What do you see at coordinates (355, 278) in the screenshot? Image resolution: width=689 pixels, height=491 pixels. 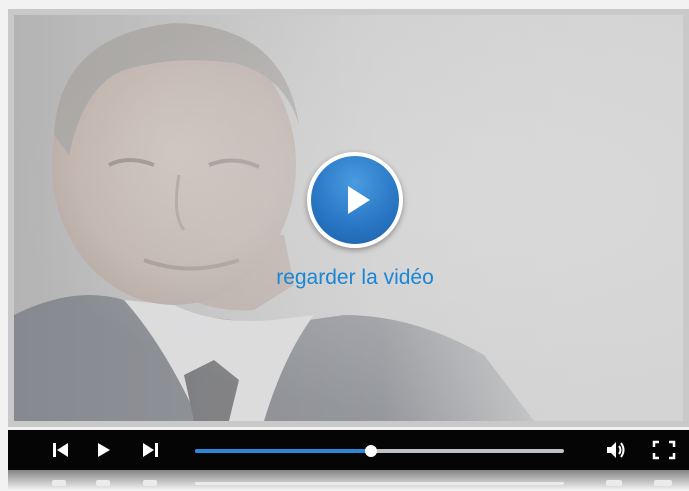 I see `watch-video-link: regarder la vidéo` at bounding box center [355, 278].